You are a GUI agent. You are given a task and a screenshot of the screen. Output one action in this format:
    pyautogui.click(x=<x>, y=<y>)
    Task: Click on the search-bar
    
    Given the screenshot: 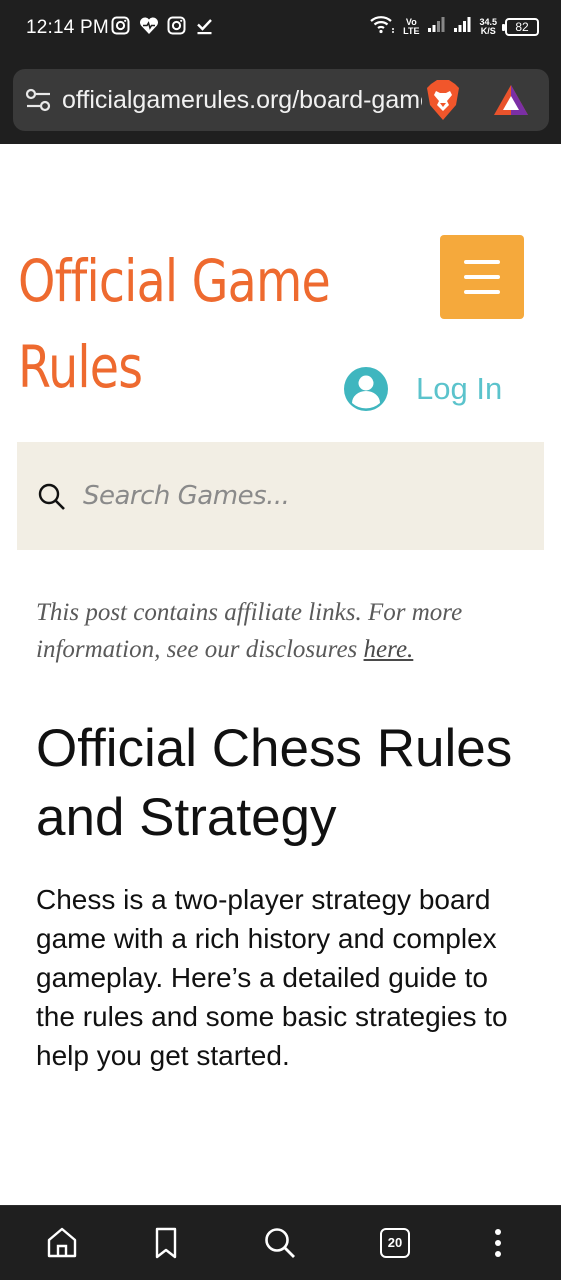 What is the action you would take?
    pyautogui.click(x=280, y=496)
    